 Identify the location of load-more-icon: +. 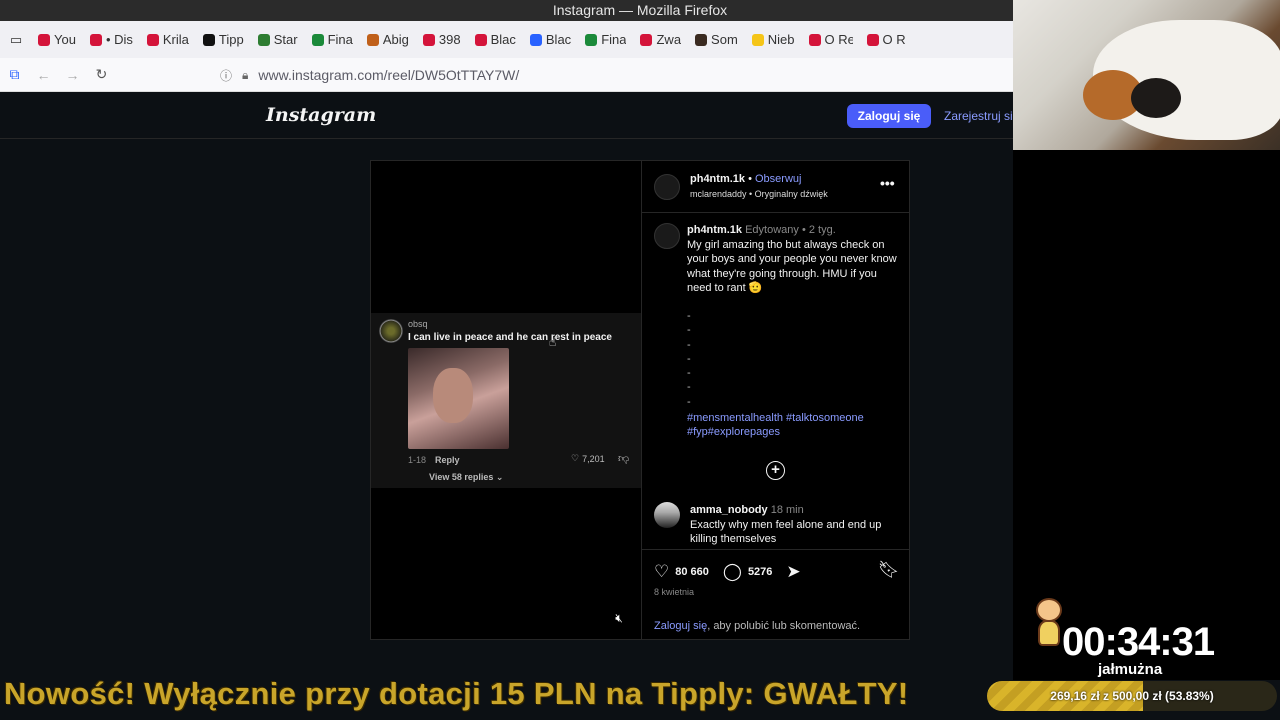
(775, 470).